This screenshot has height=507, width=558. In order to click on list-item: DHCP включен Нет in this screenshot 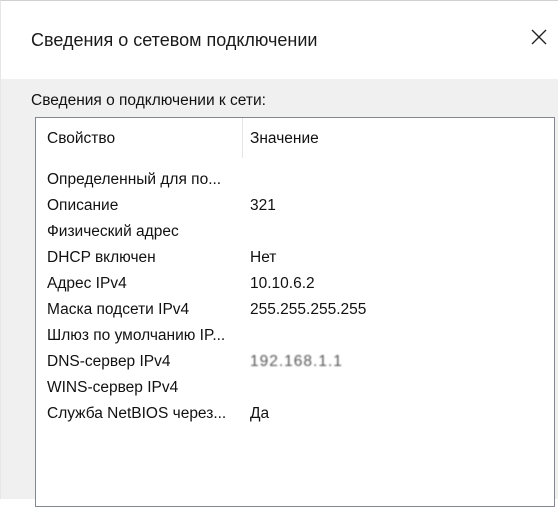, I will do `click(295, 258)`.